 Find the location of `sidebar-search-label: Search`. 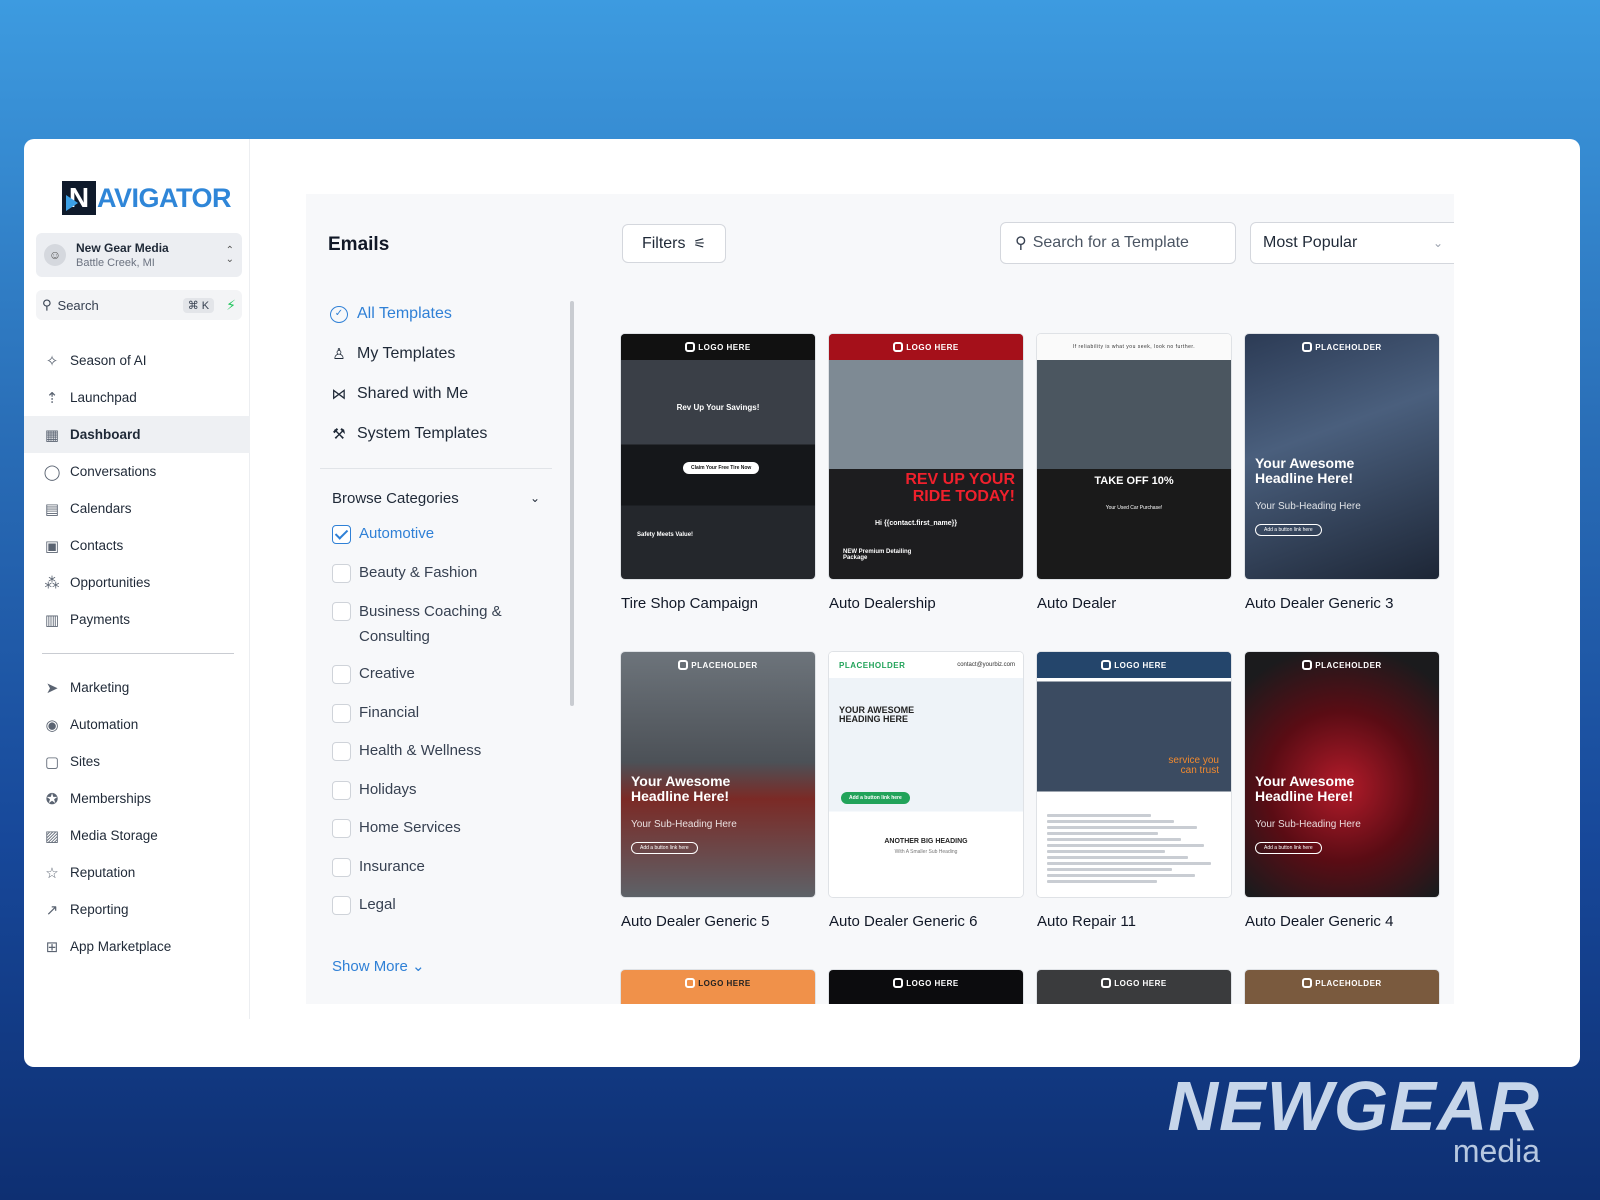

sidebar-search-label: Search is located at coordinates (78, 305).